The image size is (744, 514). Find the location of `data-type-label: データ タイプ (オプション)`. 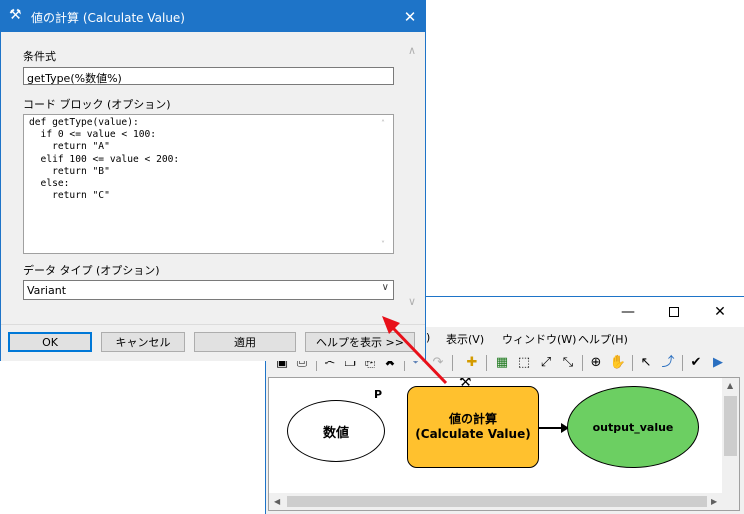

data-type-label: データ タイプ (オプション) is located at coordinates (91, 270).